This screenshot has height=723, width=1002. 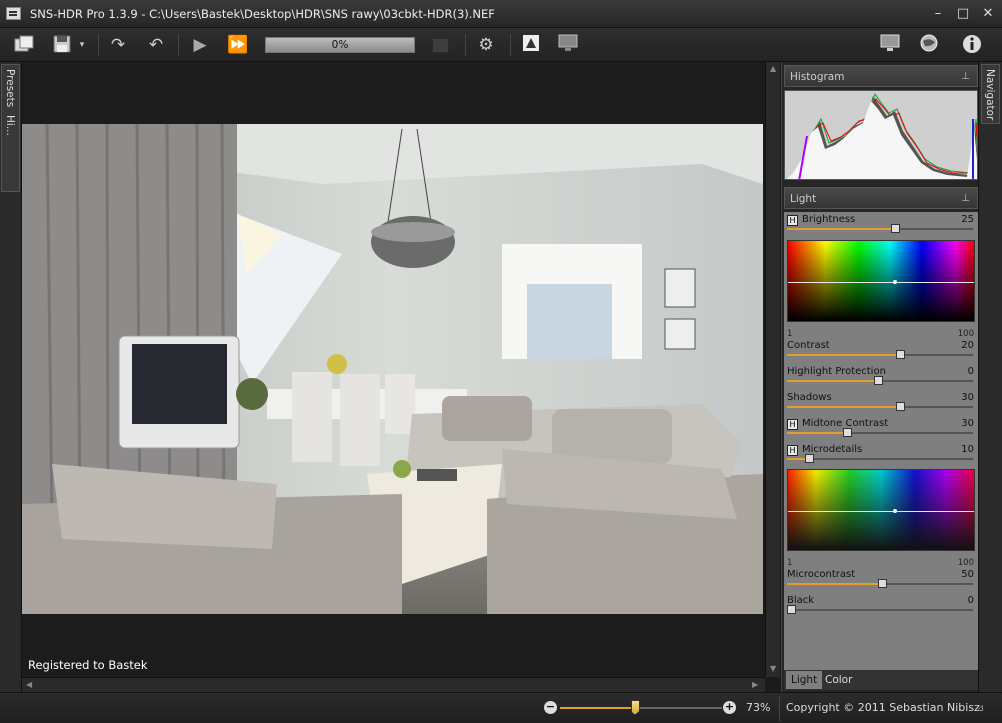 What do you see at coordinates (880, 406) in the screenshot?
I see `shadows-slider` at bounding box center [880, 406].